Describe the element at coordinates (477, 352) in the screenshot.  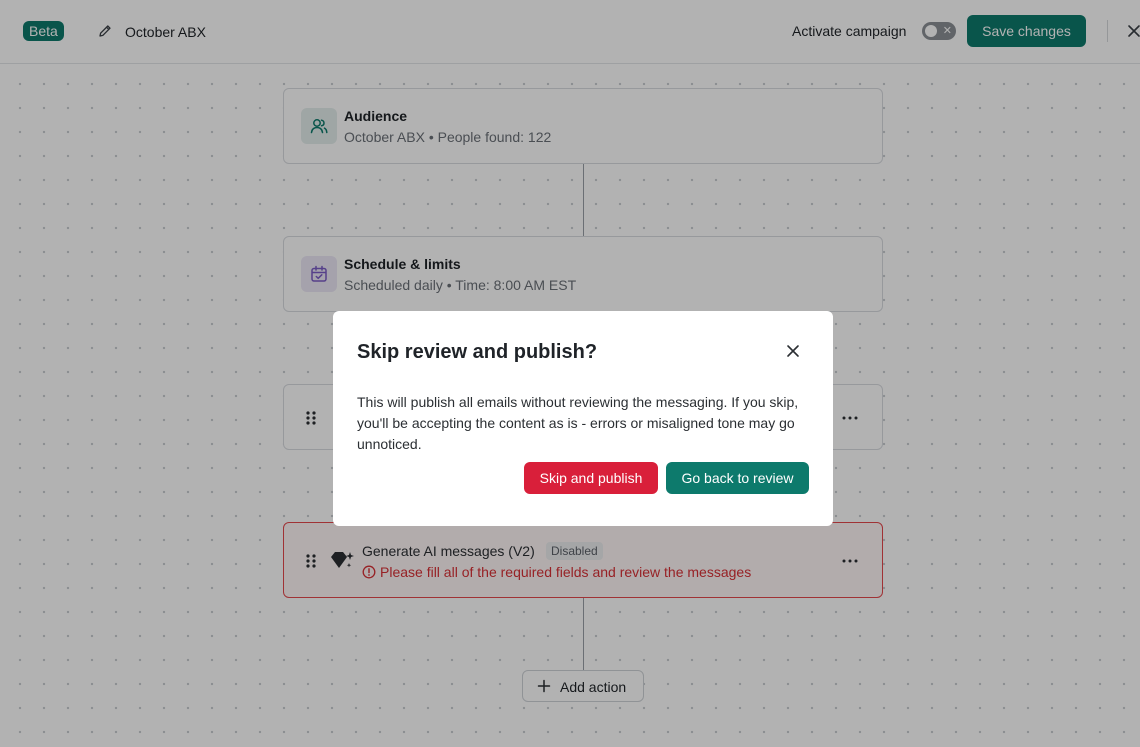
I see `dialog-title: Skip review and publish?` at that location.